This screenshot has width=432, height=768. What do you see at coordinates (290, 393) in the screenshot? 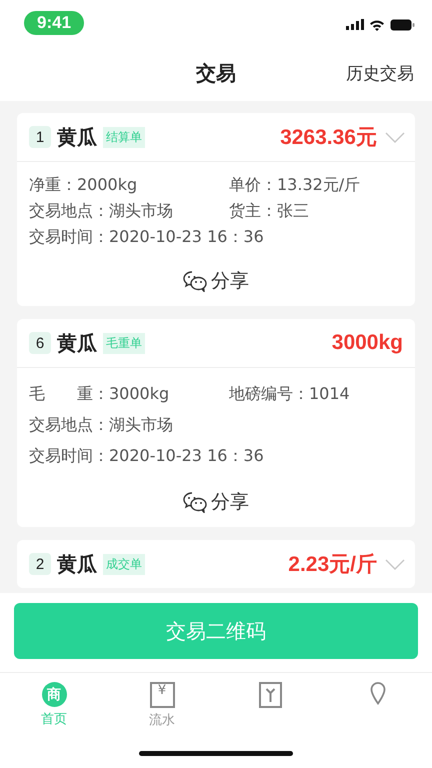
I see `detail-text: 地磅编号：1014` at bounding box center [290, 393].